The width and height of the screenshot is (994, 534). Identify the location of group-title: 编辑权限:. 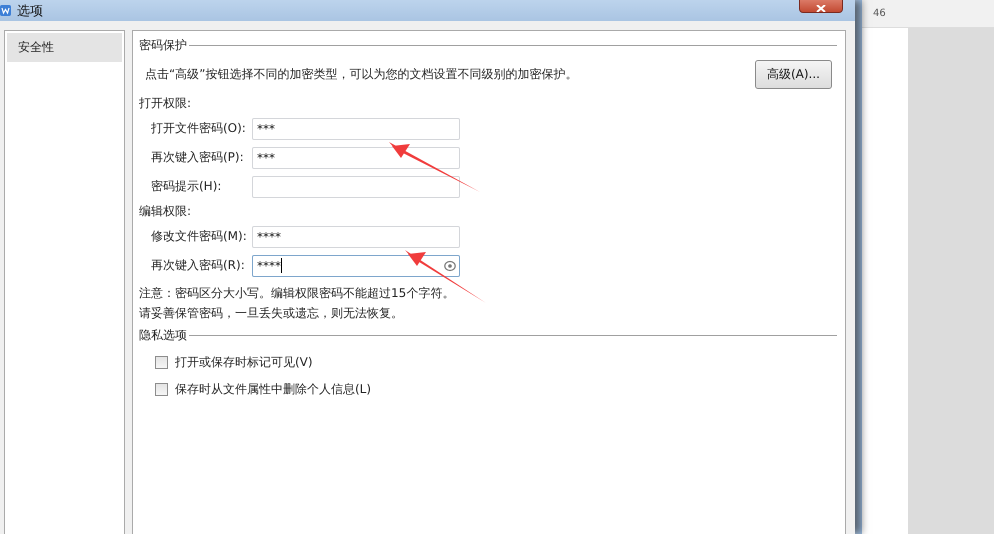
(165, 211).